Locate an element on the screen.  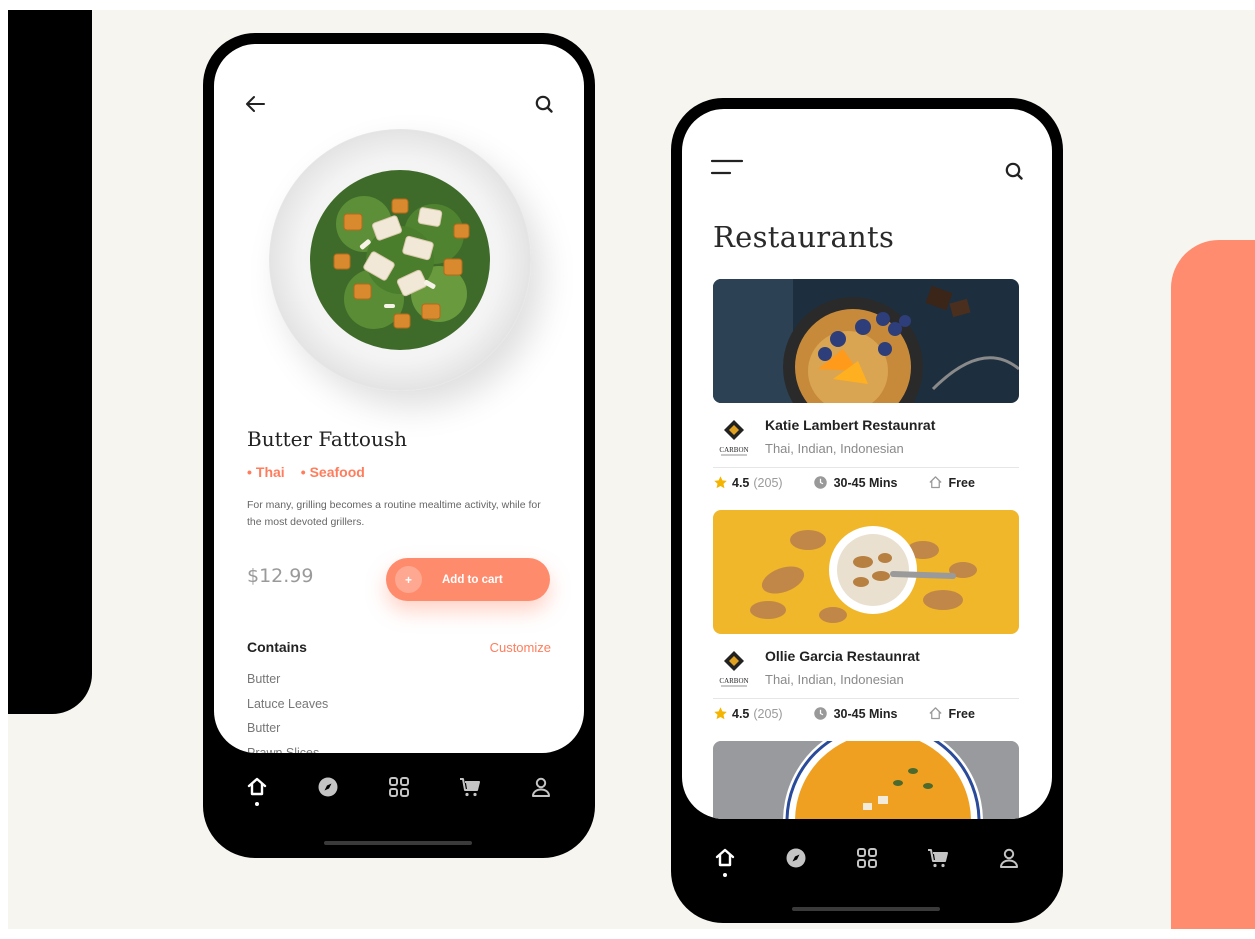
decorative-coral-panel is located at coordinates (1213, 584).